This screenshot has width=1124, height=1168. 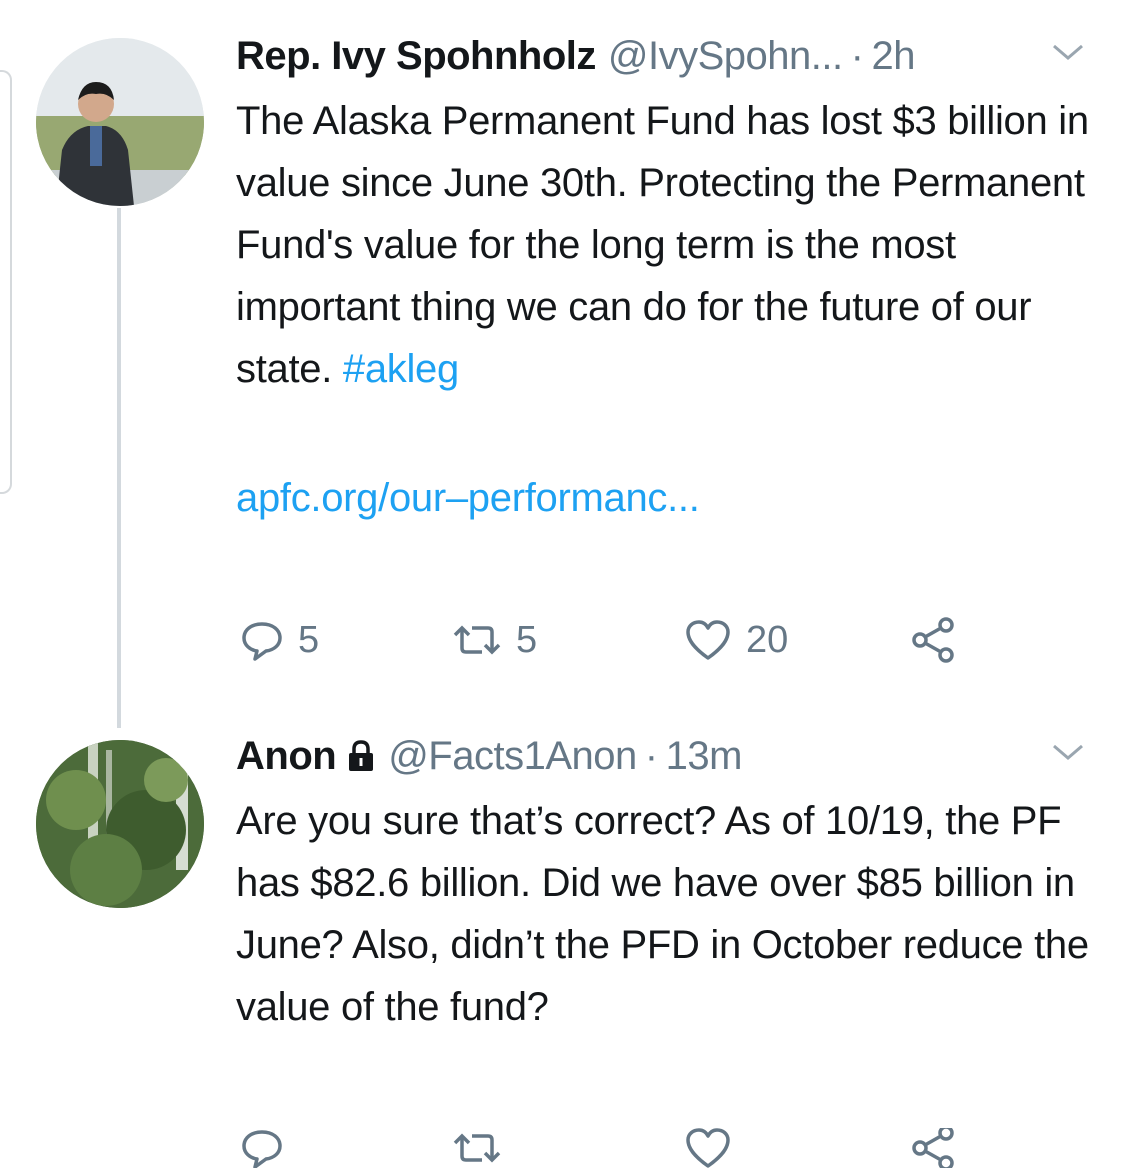 What do you see at coordinates (6, 282) in the screenshot?
I see `left-panel-edge` at bounding box center [6, 282].